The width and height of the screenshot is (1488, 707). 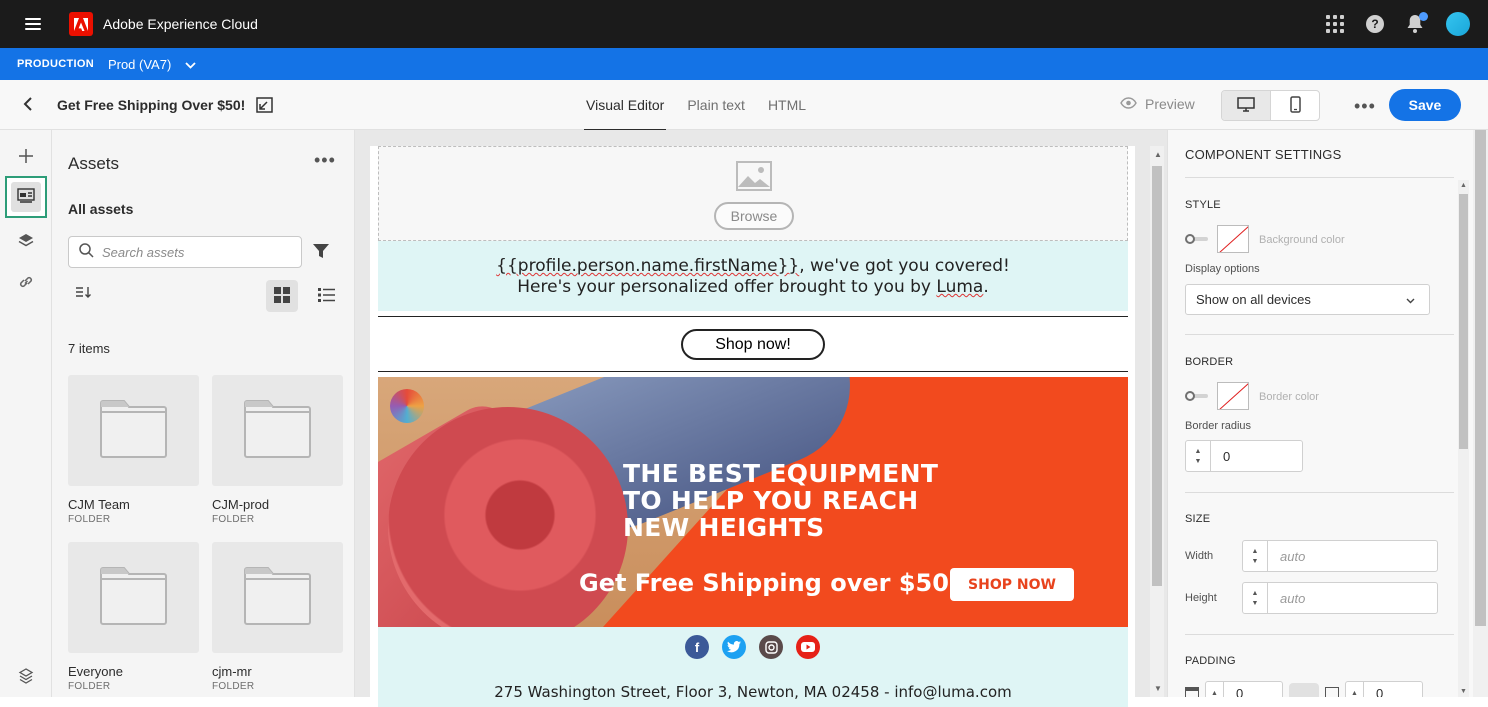 What do you see at coordinates (26, 677) in the screenshot?
I see `bottom-layers-button` at bounding box center [26, 677].